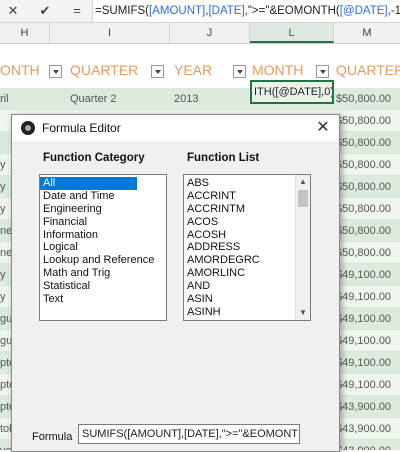 The width and height of the screenshot is (400, 452). Describe the element at coordinates (247, 235) in the screenshot. I see `function-item: ACOSH` at that location.